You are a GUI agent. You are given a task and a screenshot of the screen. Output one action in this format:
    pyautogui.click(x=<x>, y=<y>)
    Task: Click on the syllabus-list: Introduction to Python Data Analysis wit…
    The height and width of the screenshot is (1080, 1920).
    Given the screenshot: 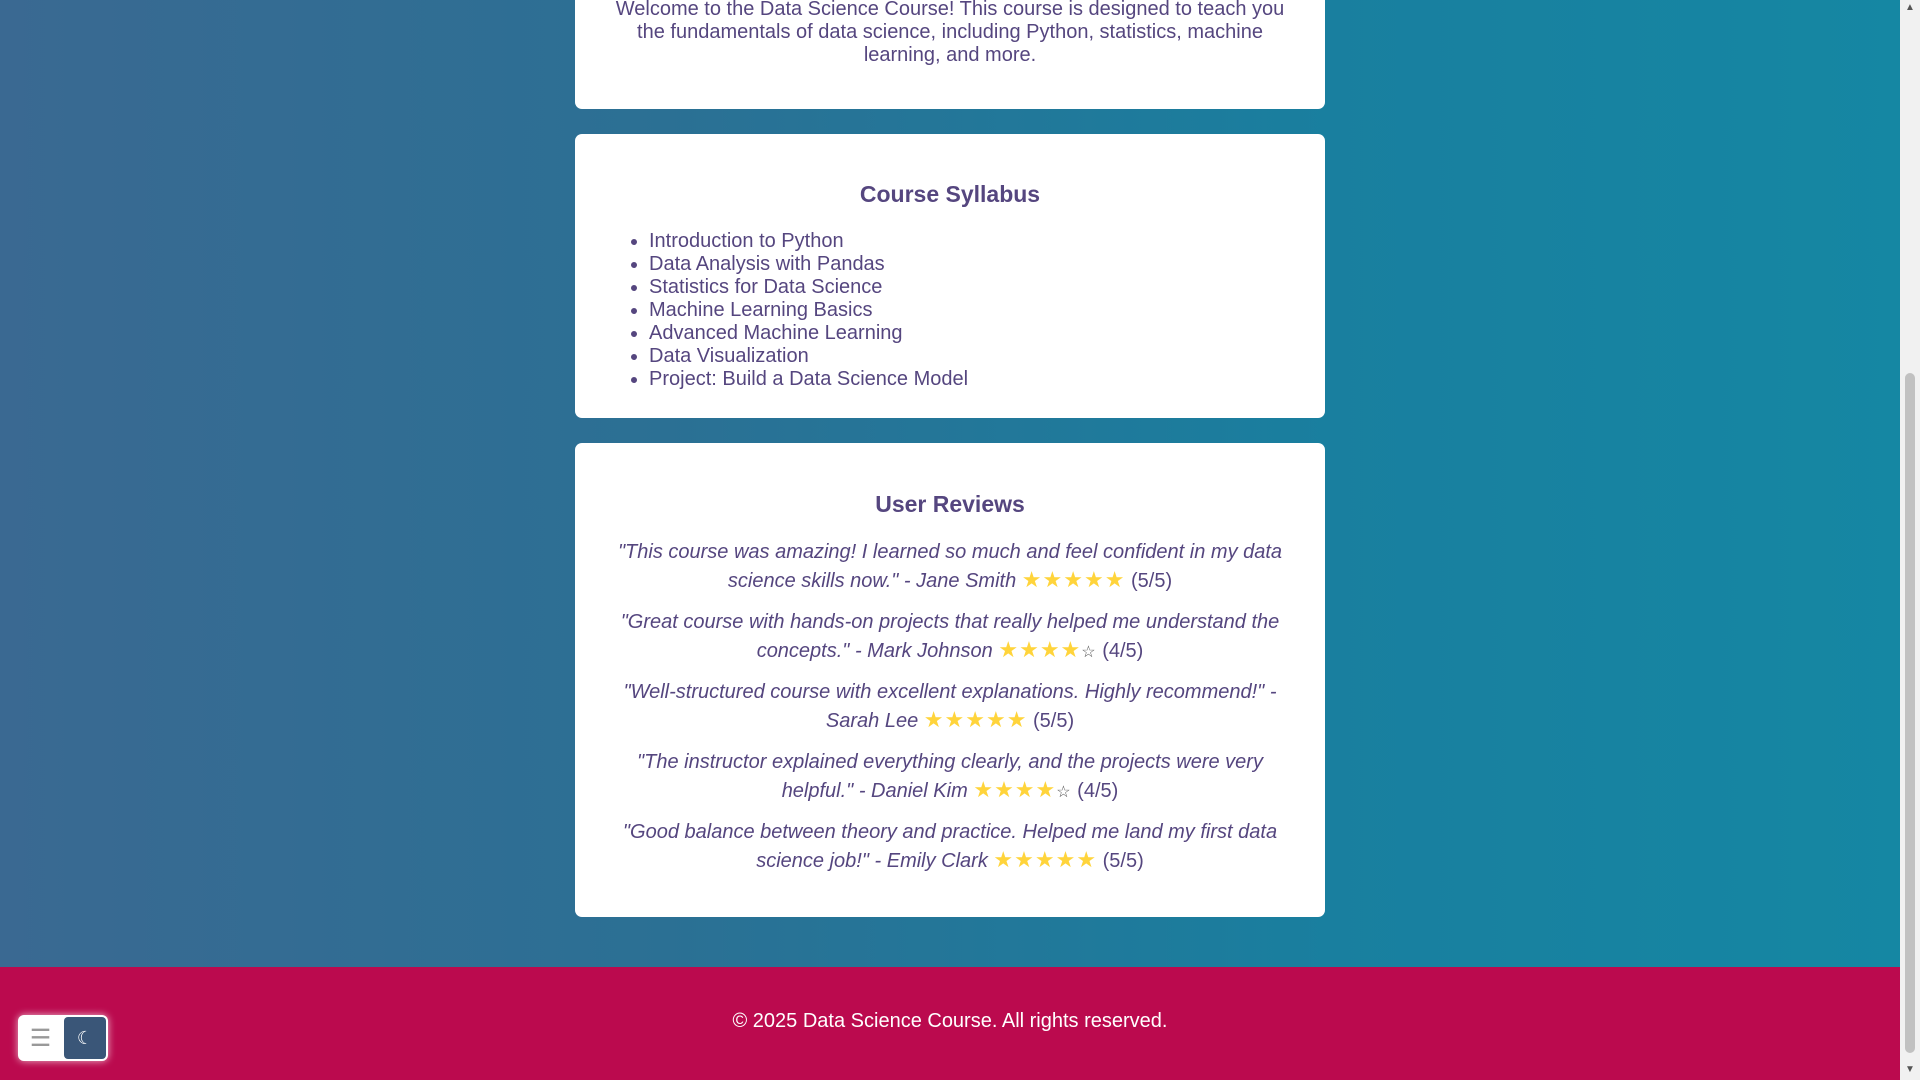 What is the action you would take?
    pyautogui.click(x=808, y=310)
    